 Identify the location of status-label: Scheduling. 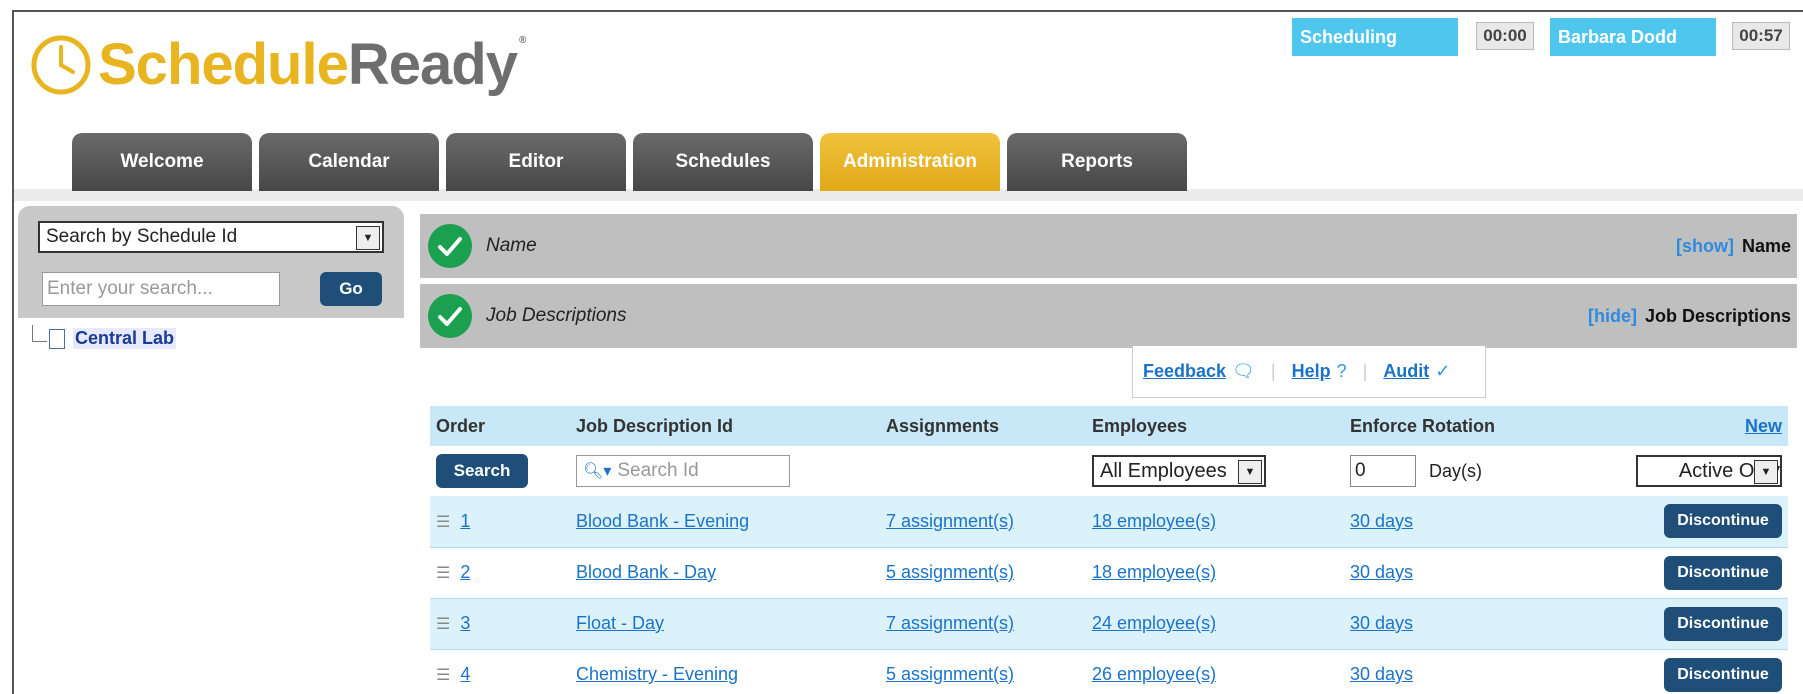
(1375, 37).